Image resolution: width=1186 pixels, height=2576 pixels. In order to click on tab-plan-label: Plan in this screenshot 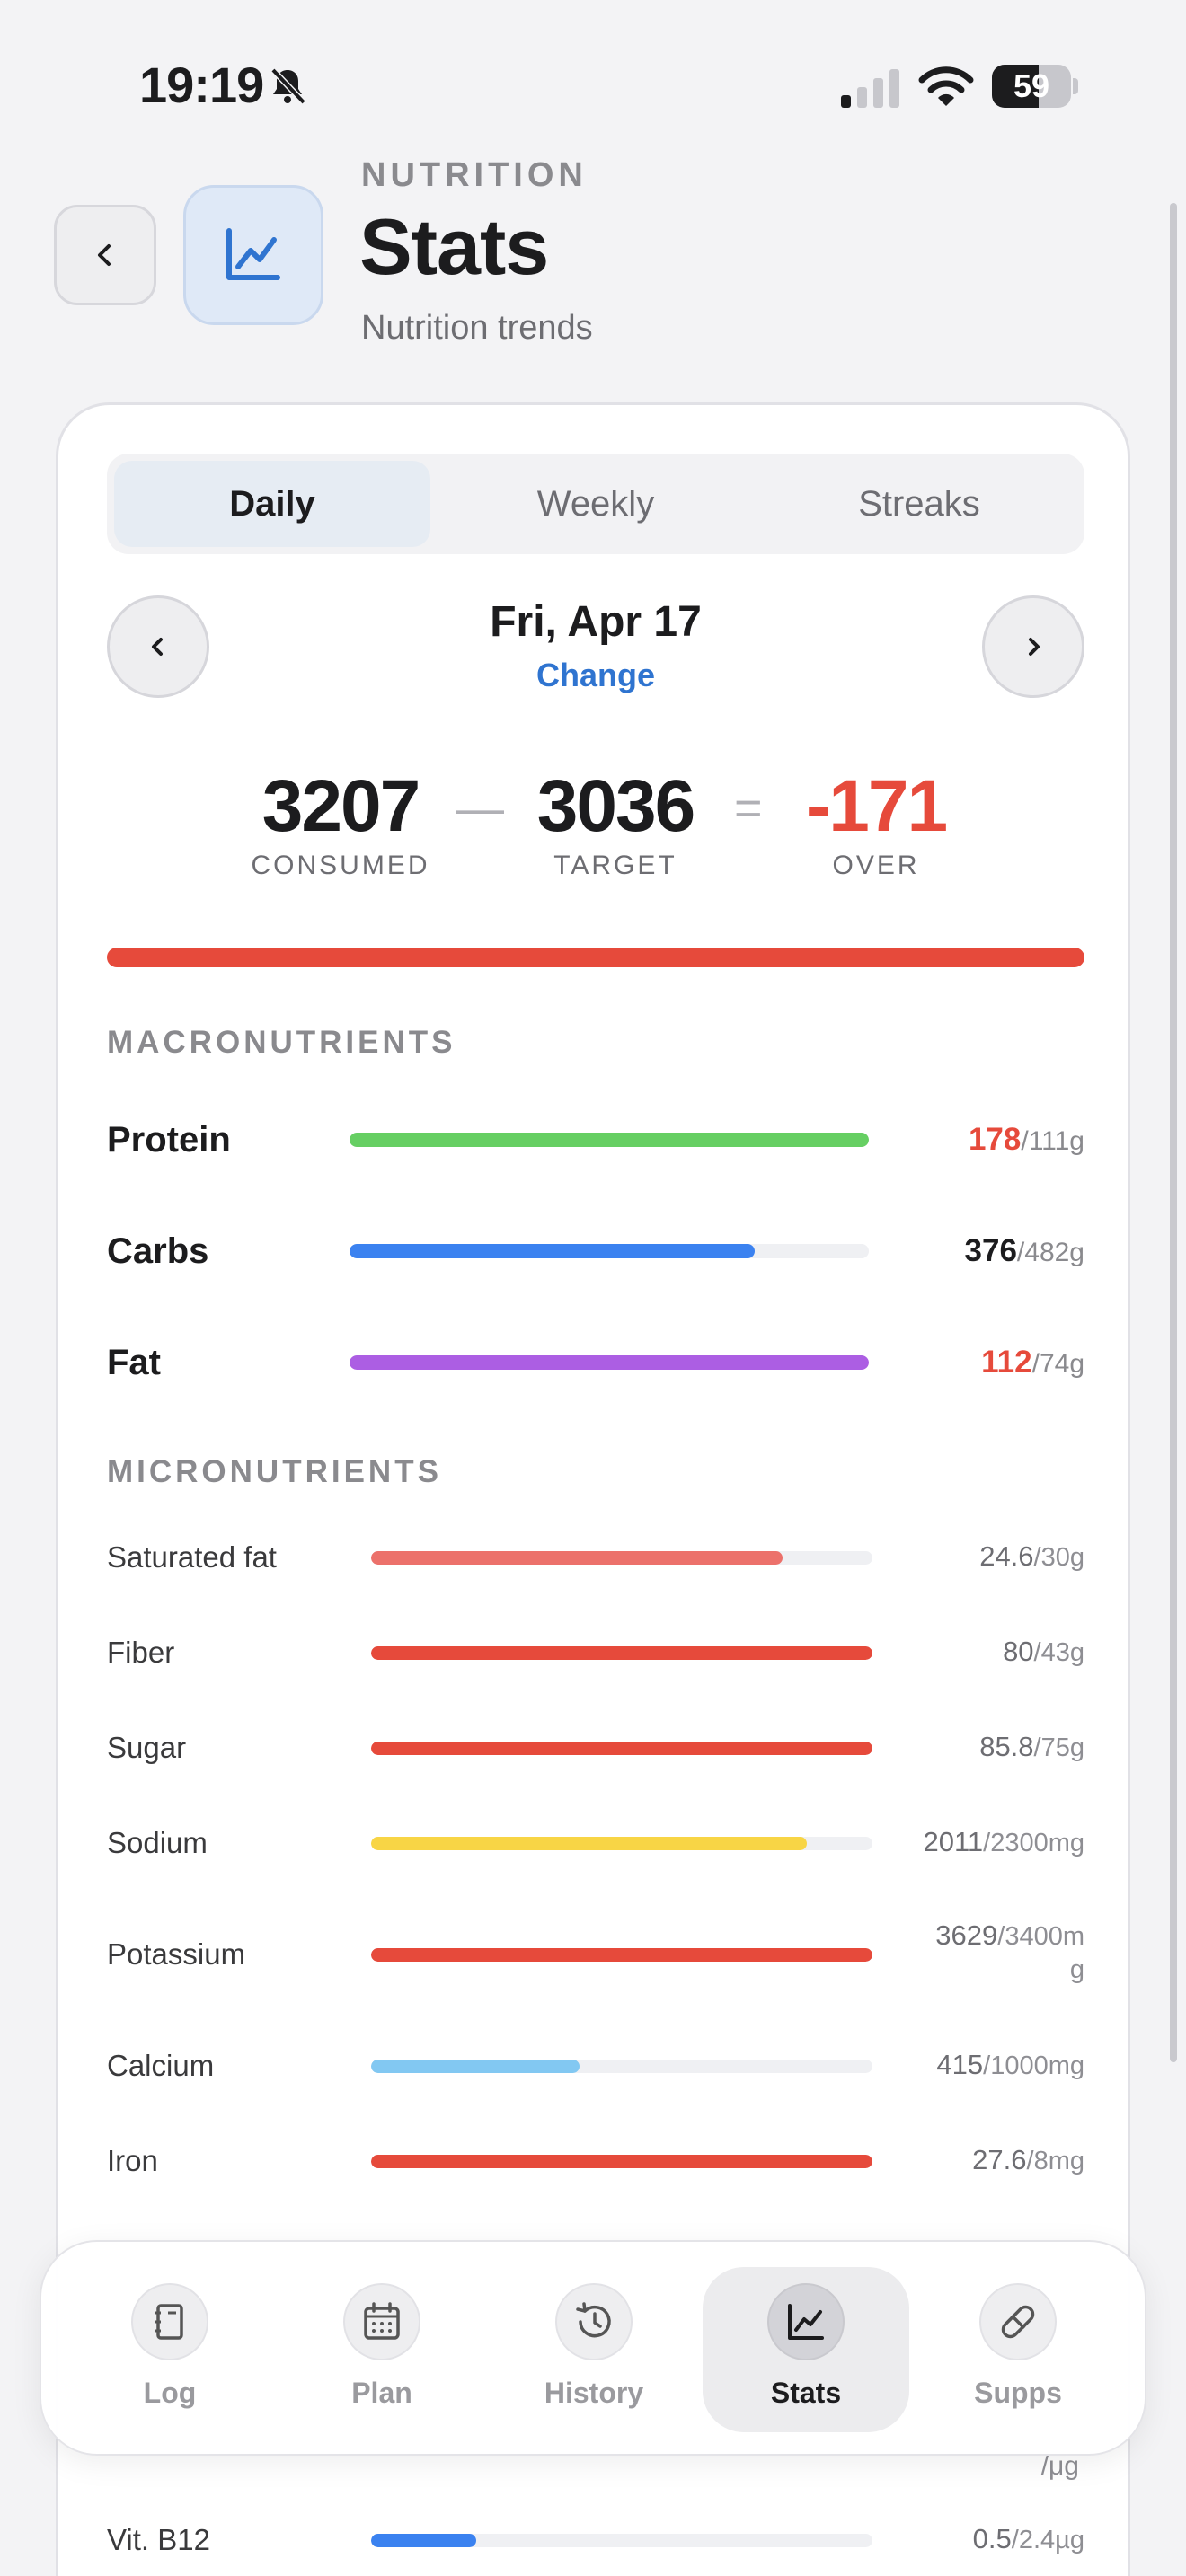, I will do `click(381, 2393)`.